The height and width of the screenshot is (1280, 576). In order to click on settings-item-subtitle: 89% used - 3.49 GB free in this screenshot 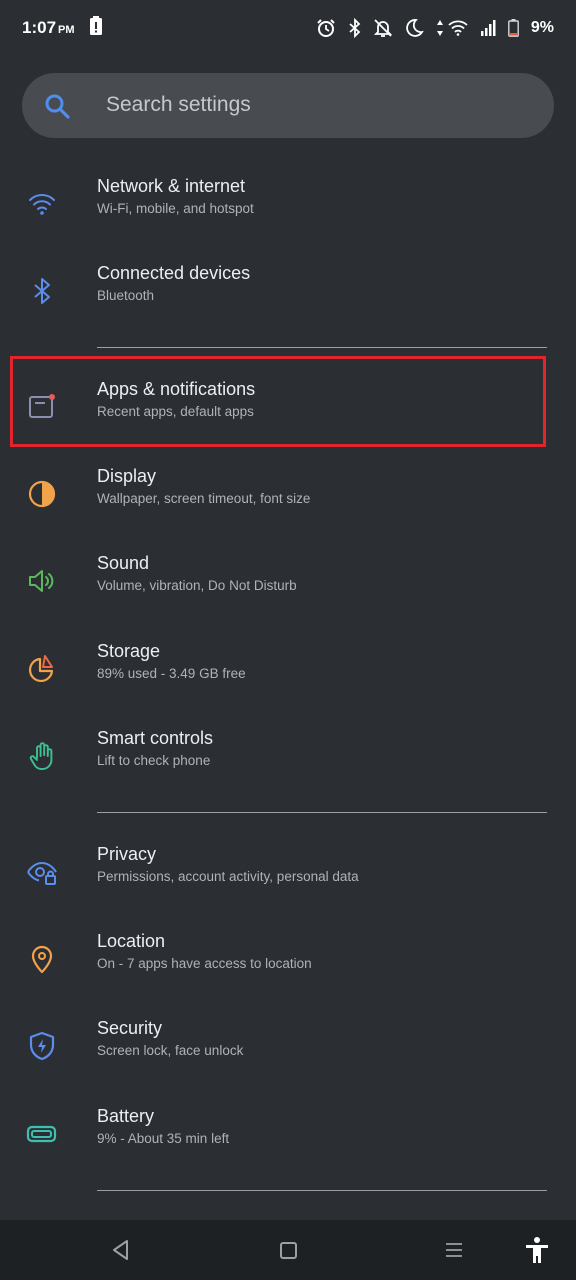, I will do `click(171, 673)`.